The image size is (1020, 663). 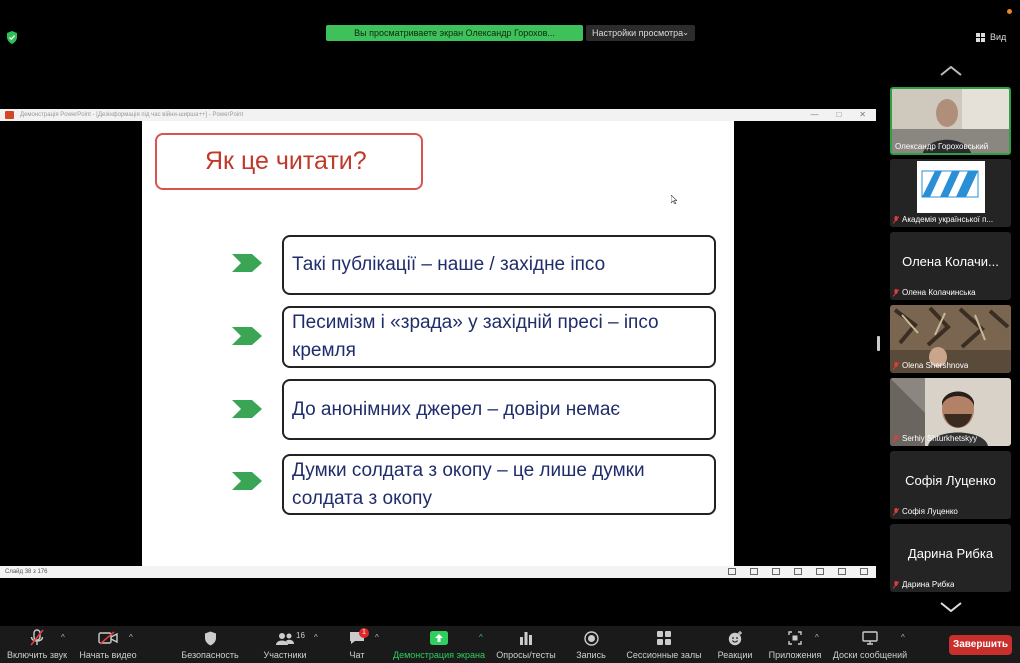 I want to click on slide-counter: Слайд 38 з 176, so click(x=26, y=572).